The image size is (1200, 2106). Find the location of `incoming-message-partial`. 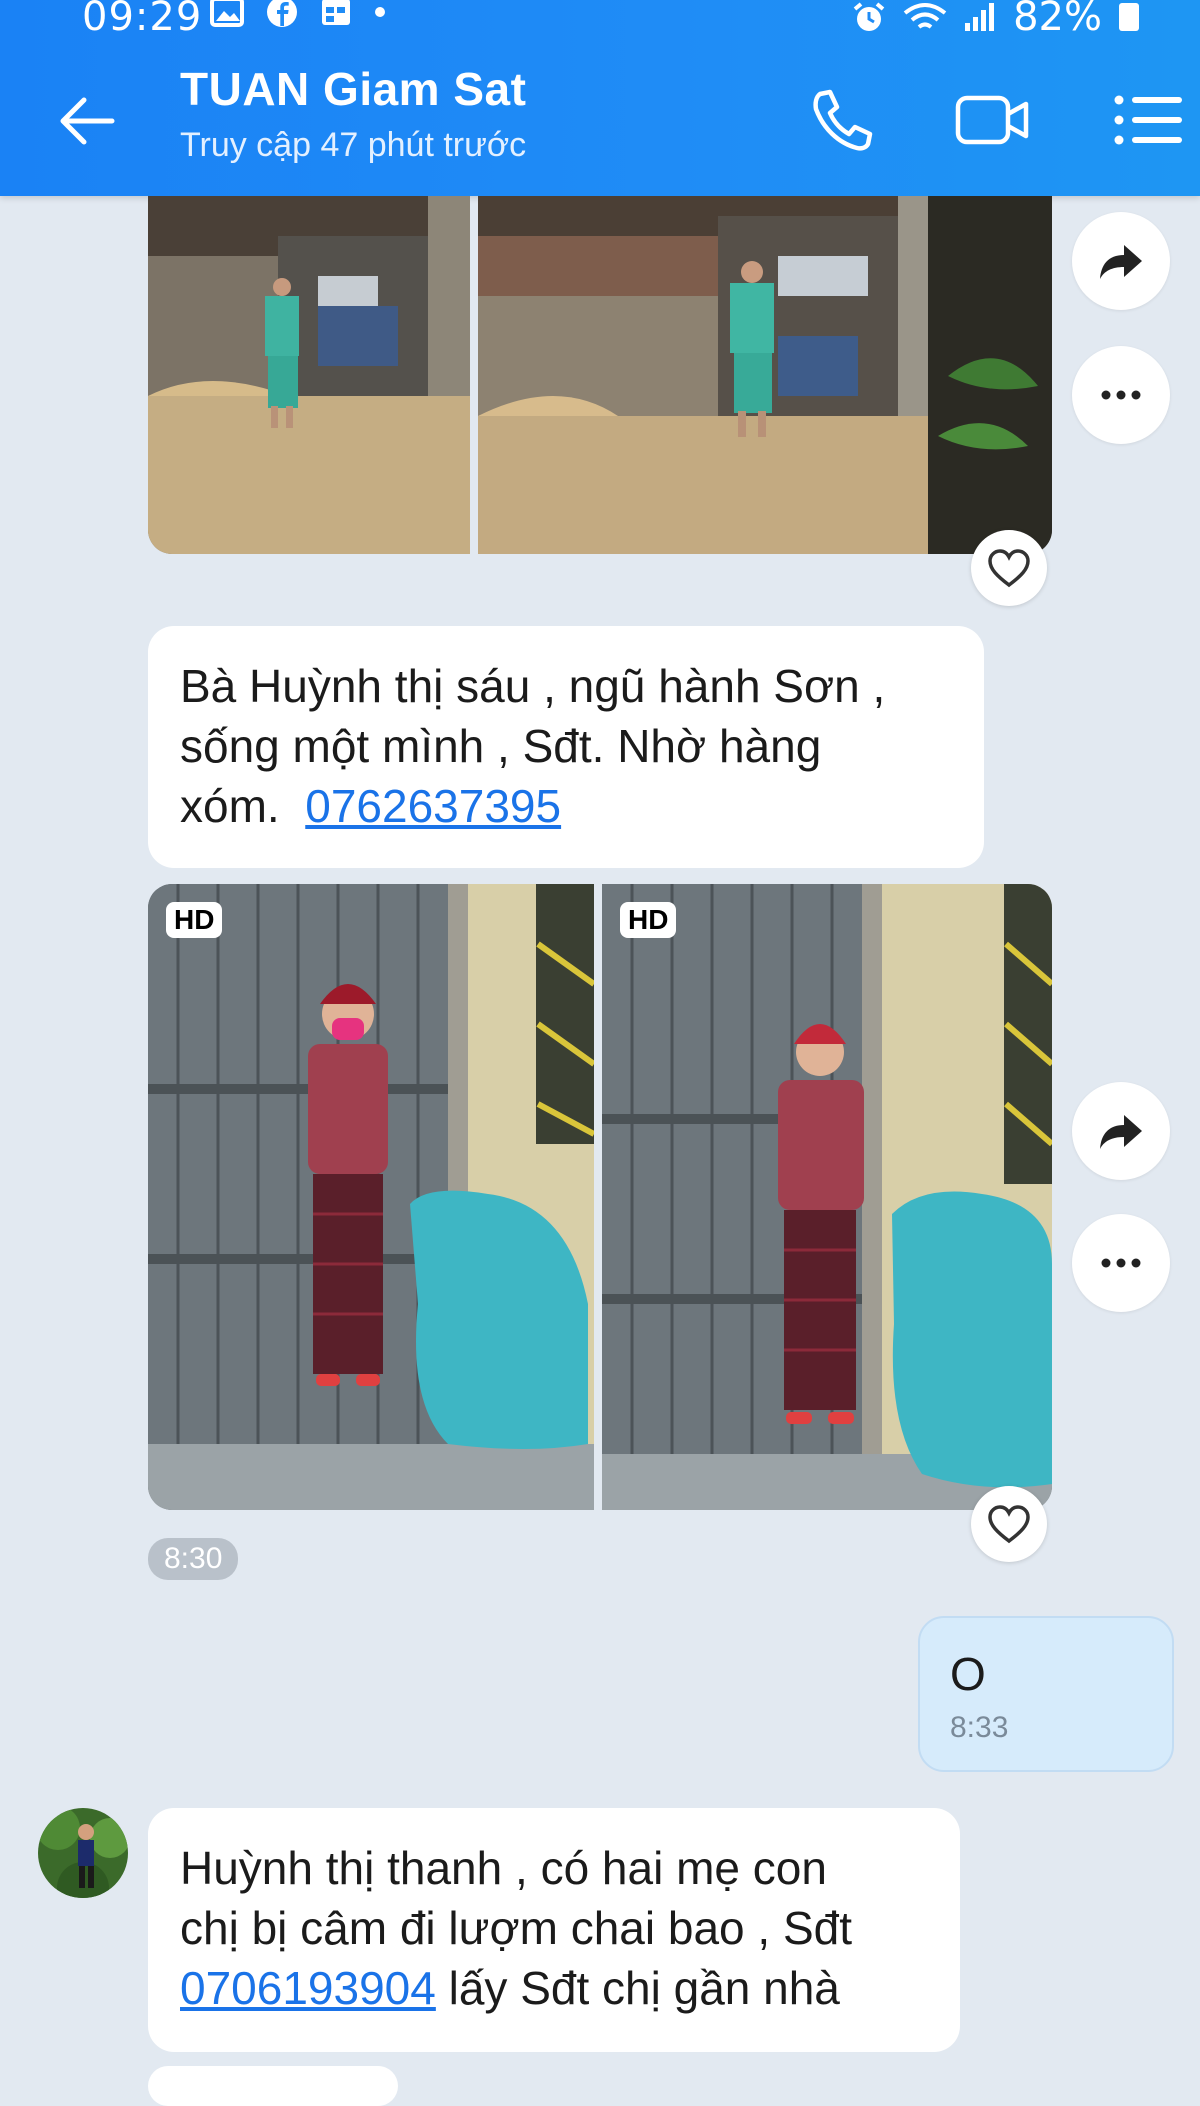

incoming-message-partial is located at coordinates (273, 2086).